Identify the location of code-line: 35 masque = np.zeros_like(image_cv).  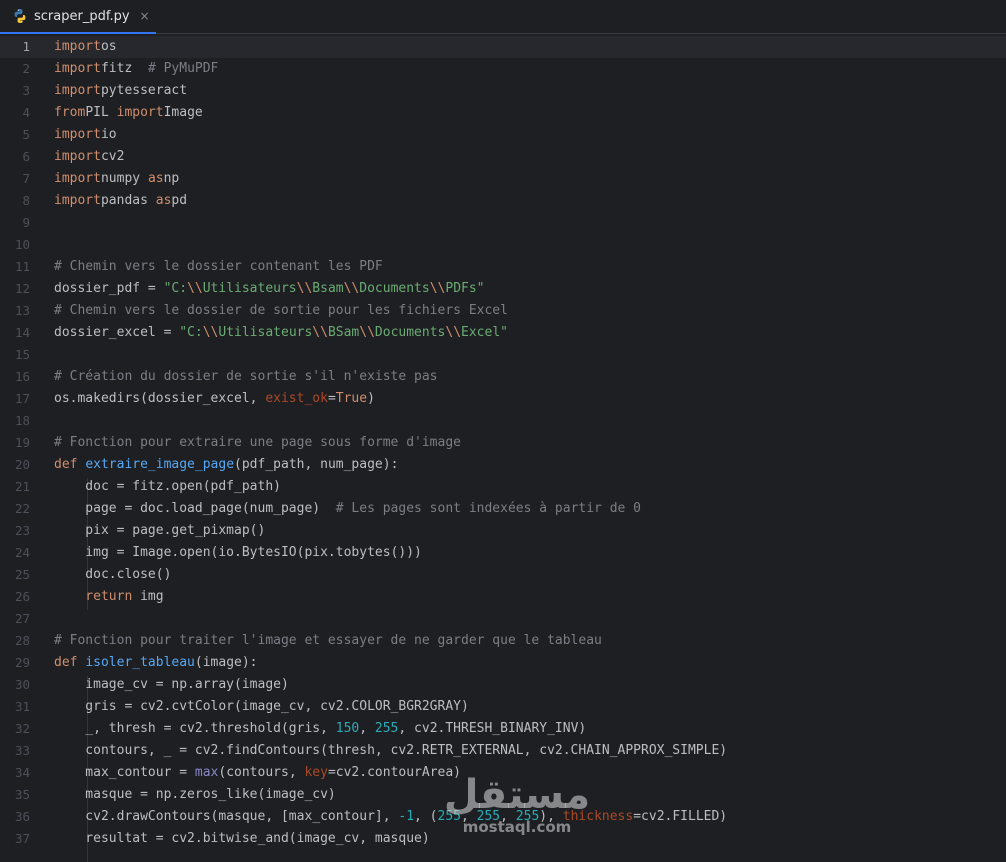
(503, 795).